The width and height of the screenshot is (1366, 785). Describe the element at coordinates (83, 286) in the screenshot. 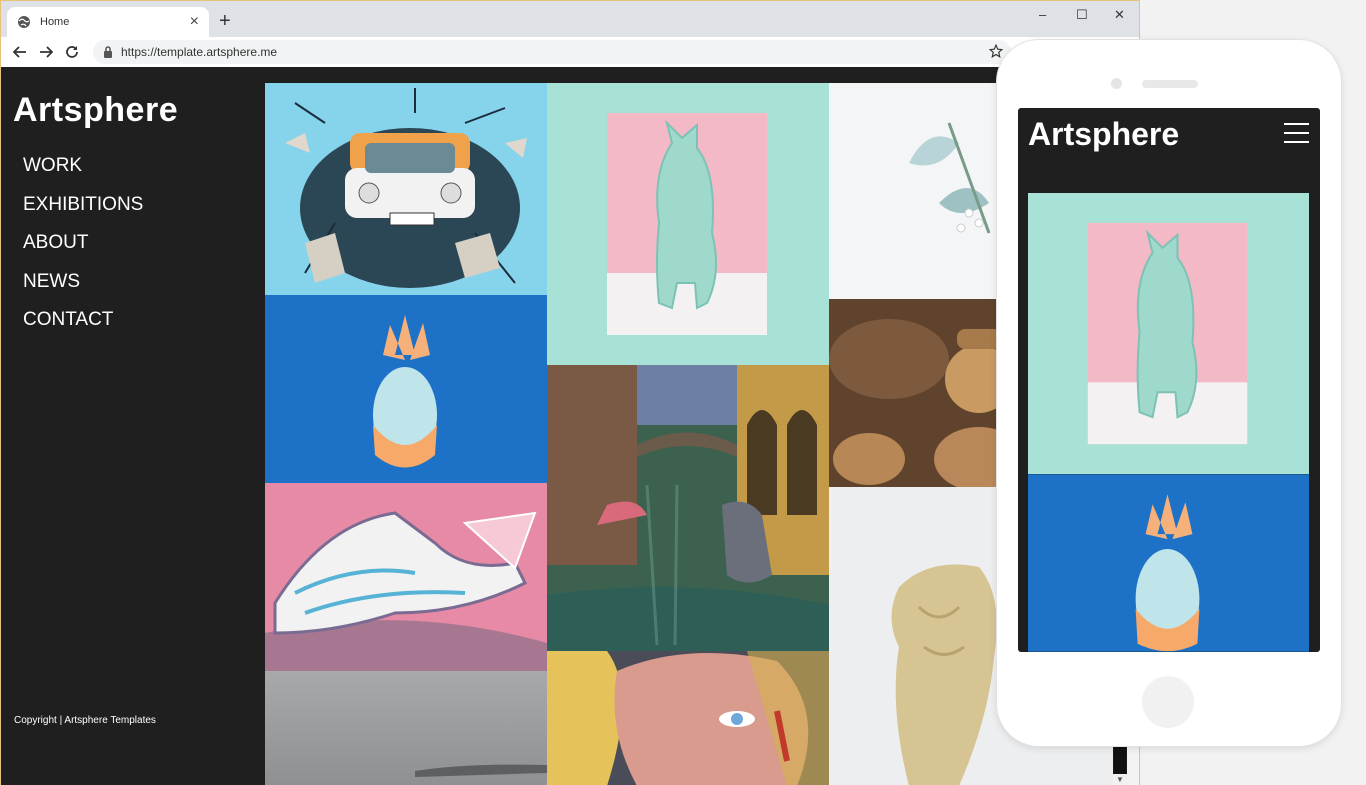

I see `nav-item-news: NEWS` at that location.